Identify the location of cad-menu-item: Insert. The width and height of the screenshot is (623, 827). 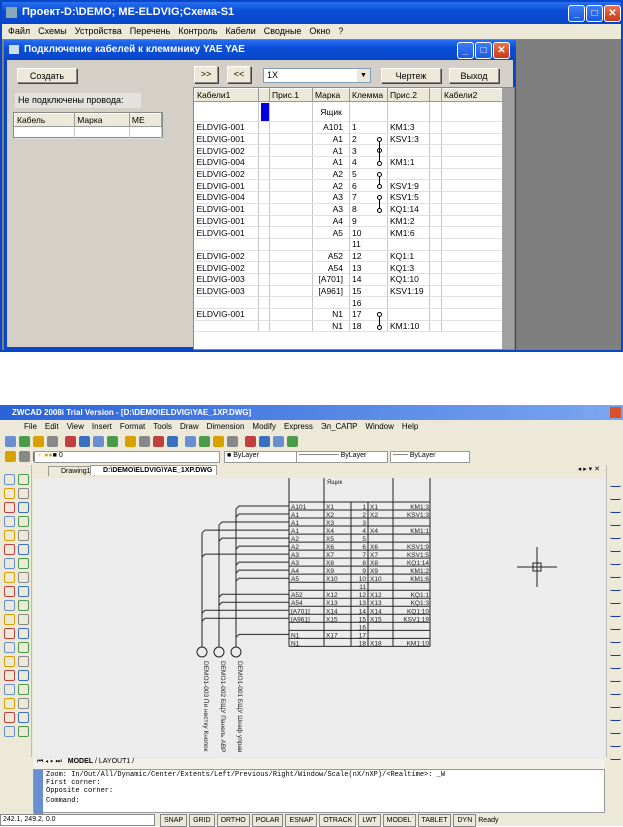
(102, 426).